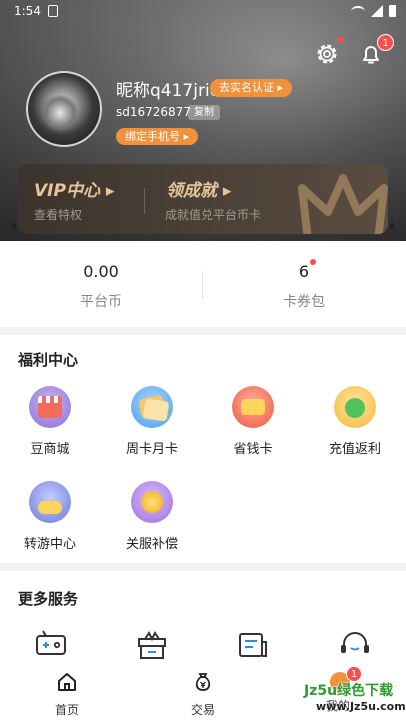 Image resolution: width=406 pixels, height=721 pixels. I want to click on welfare-item-bean-store: 豆商城, so click(50, 421).